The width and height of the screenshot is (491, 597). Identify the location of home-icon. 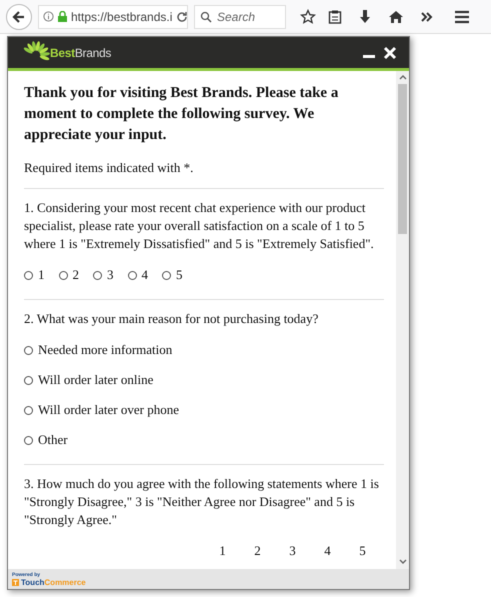
(396, 16).